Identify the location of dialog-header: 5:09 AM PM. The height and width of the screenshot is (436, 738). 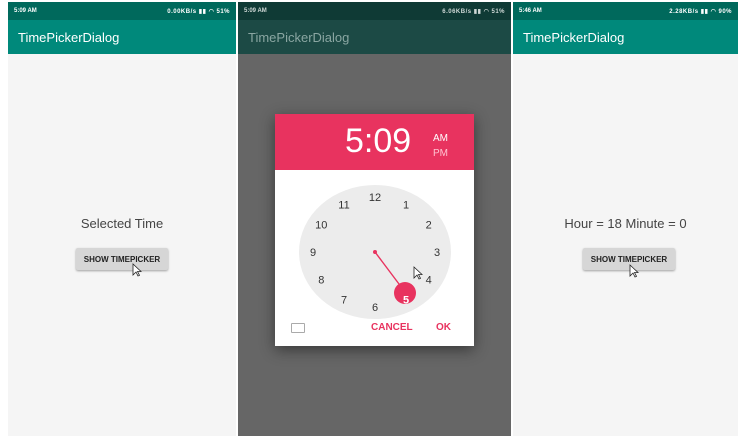
(374, 142).